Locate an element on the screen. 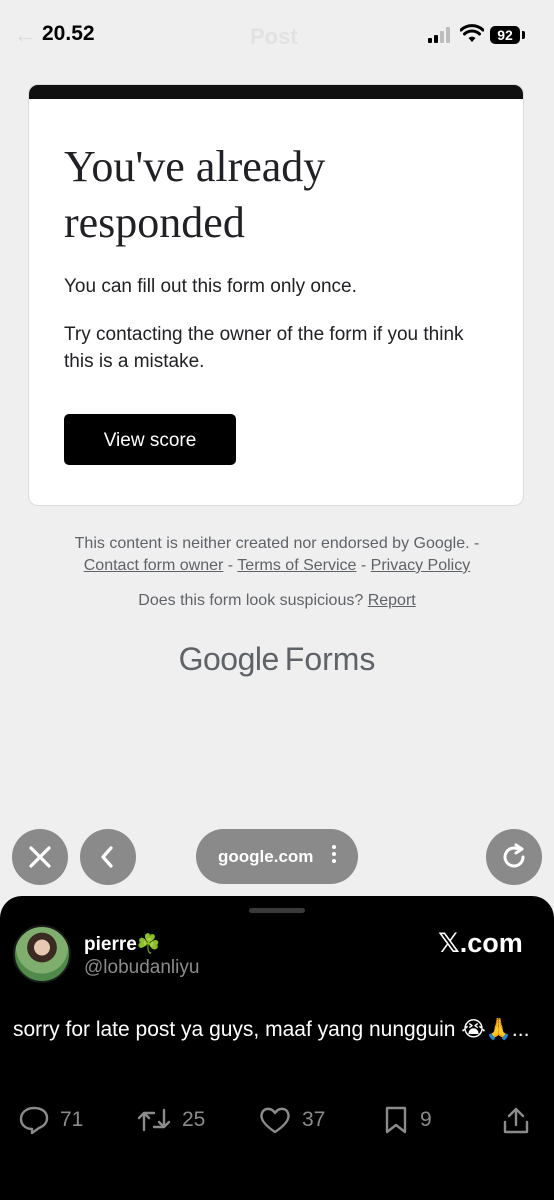 Image resolution: width=554 pixels, height=1200 pixels. report-link: Report is located at coordinates (392, 600).